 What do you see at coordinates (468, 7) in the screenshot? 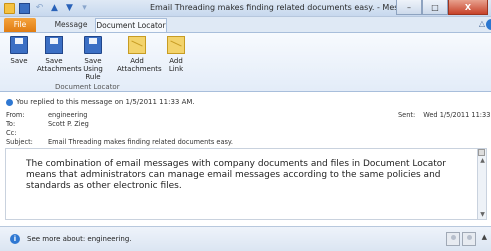
I see `close-button: X` at bounding box center [468, 7].